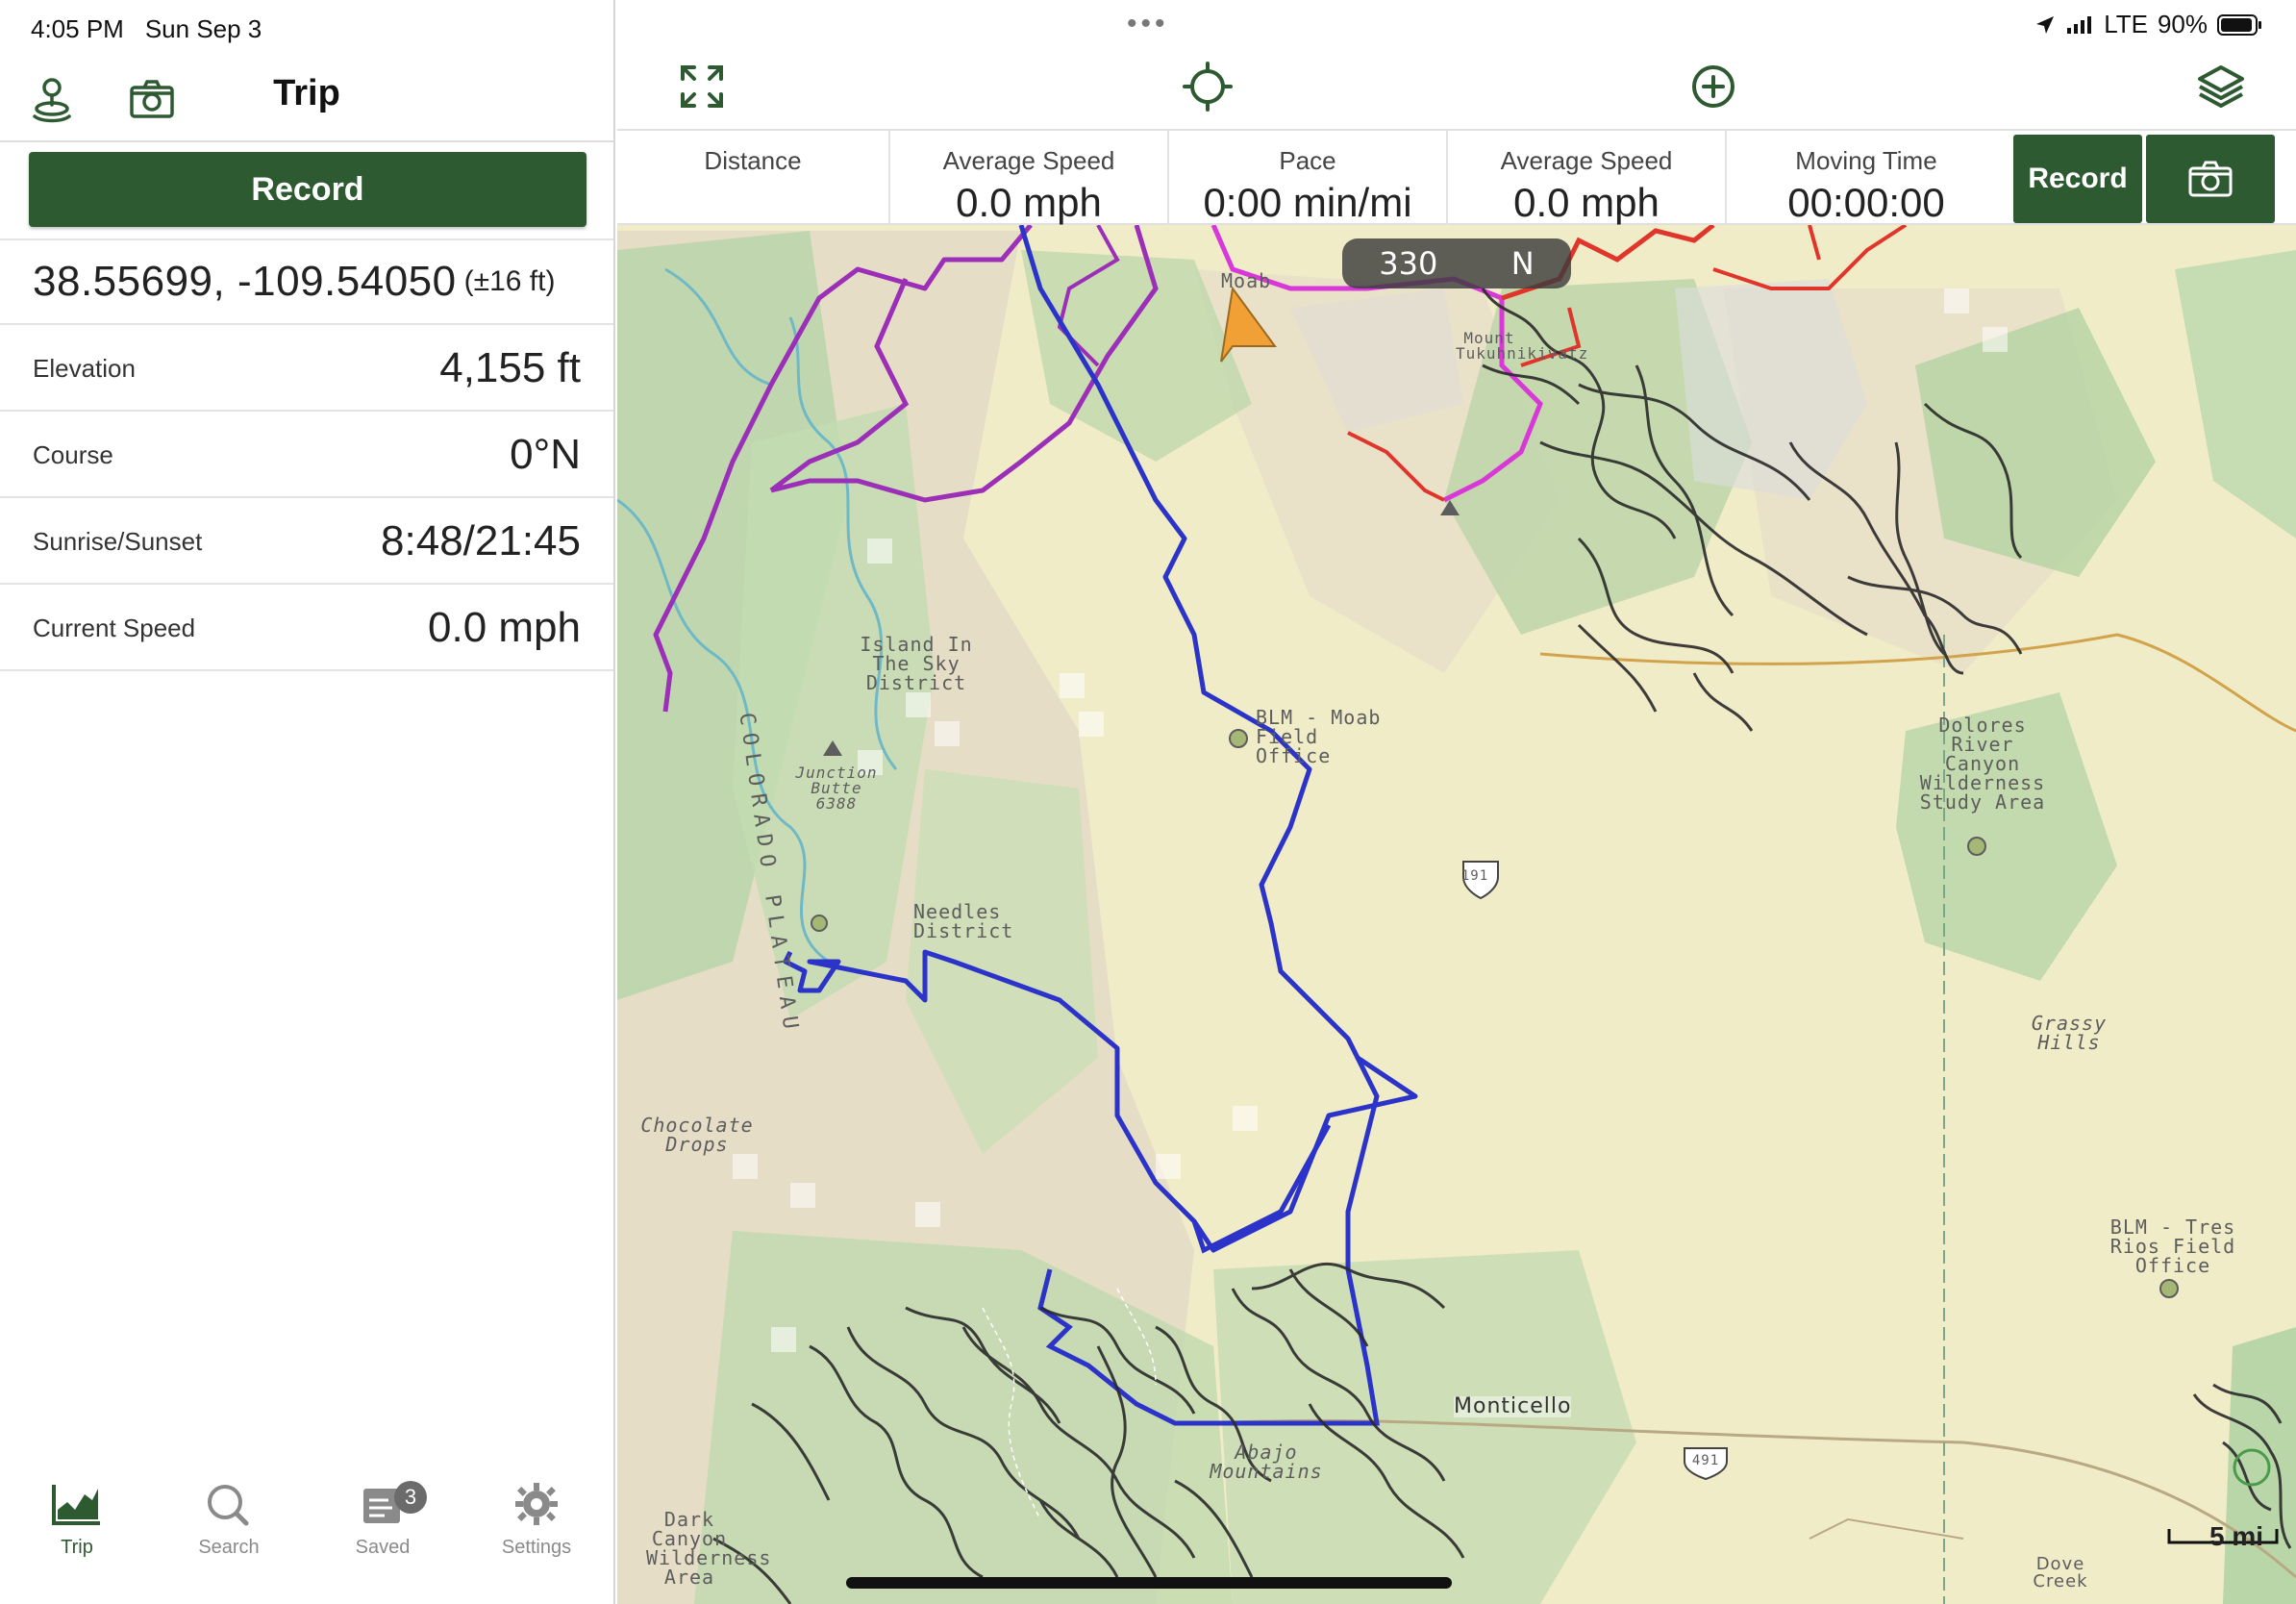 This screenshot has height=1604, width=2296. I want to click on search-icon, so click(228, 1505).